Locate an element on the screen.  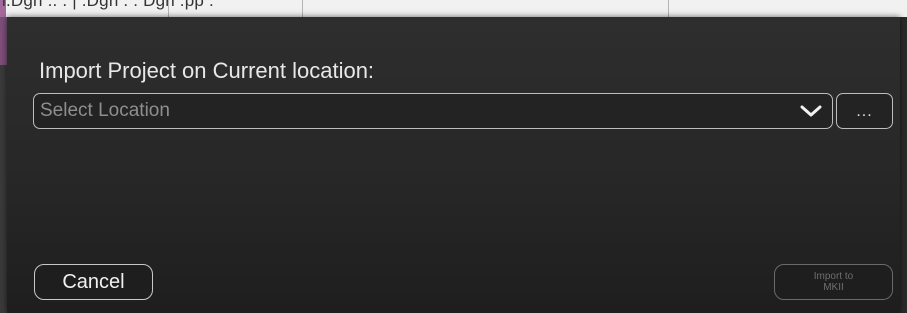
dialog-title: Import Project on Current location: is located at coordinates (207, 70).